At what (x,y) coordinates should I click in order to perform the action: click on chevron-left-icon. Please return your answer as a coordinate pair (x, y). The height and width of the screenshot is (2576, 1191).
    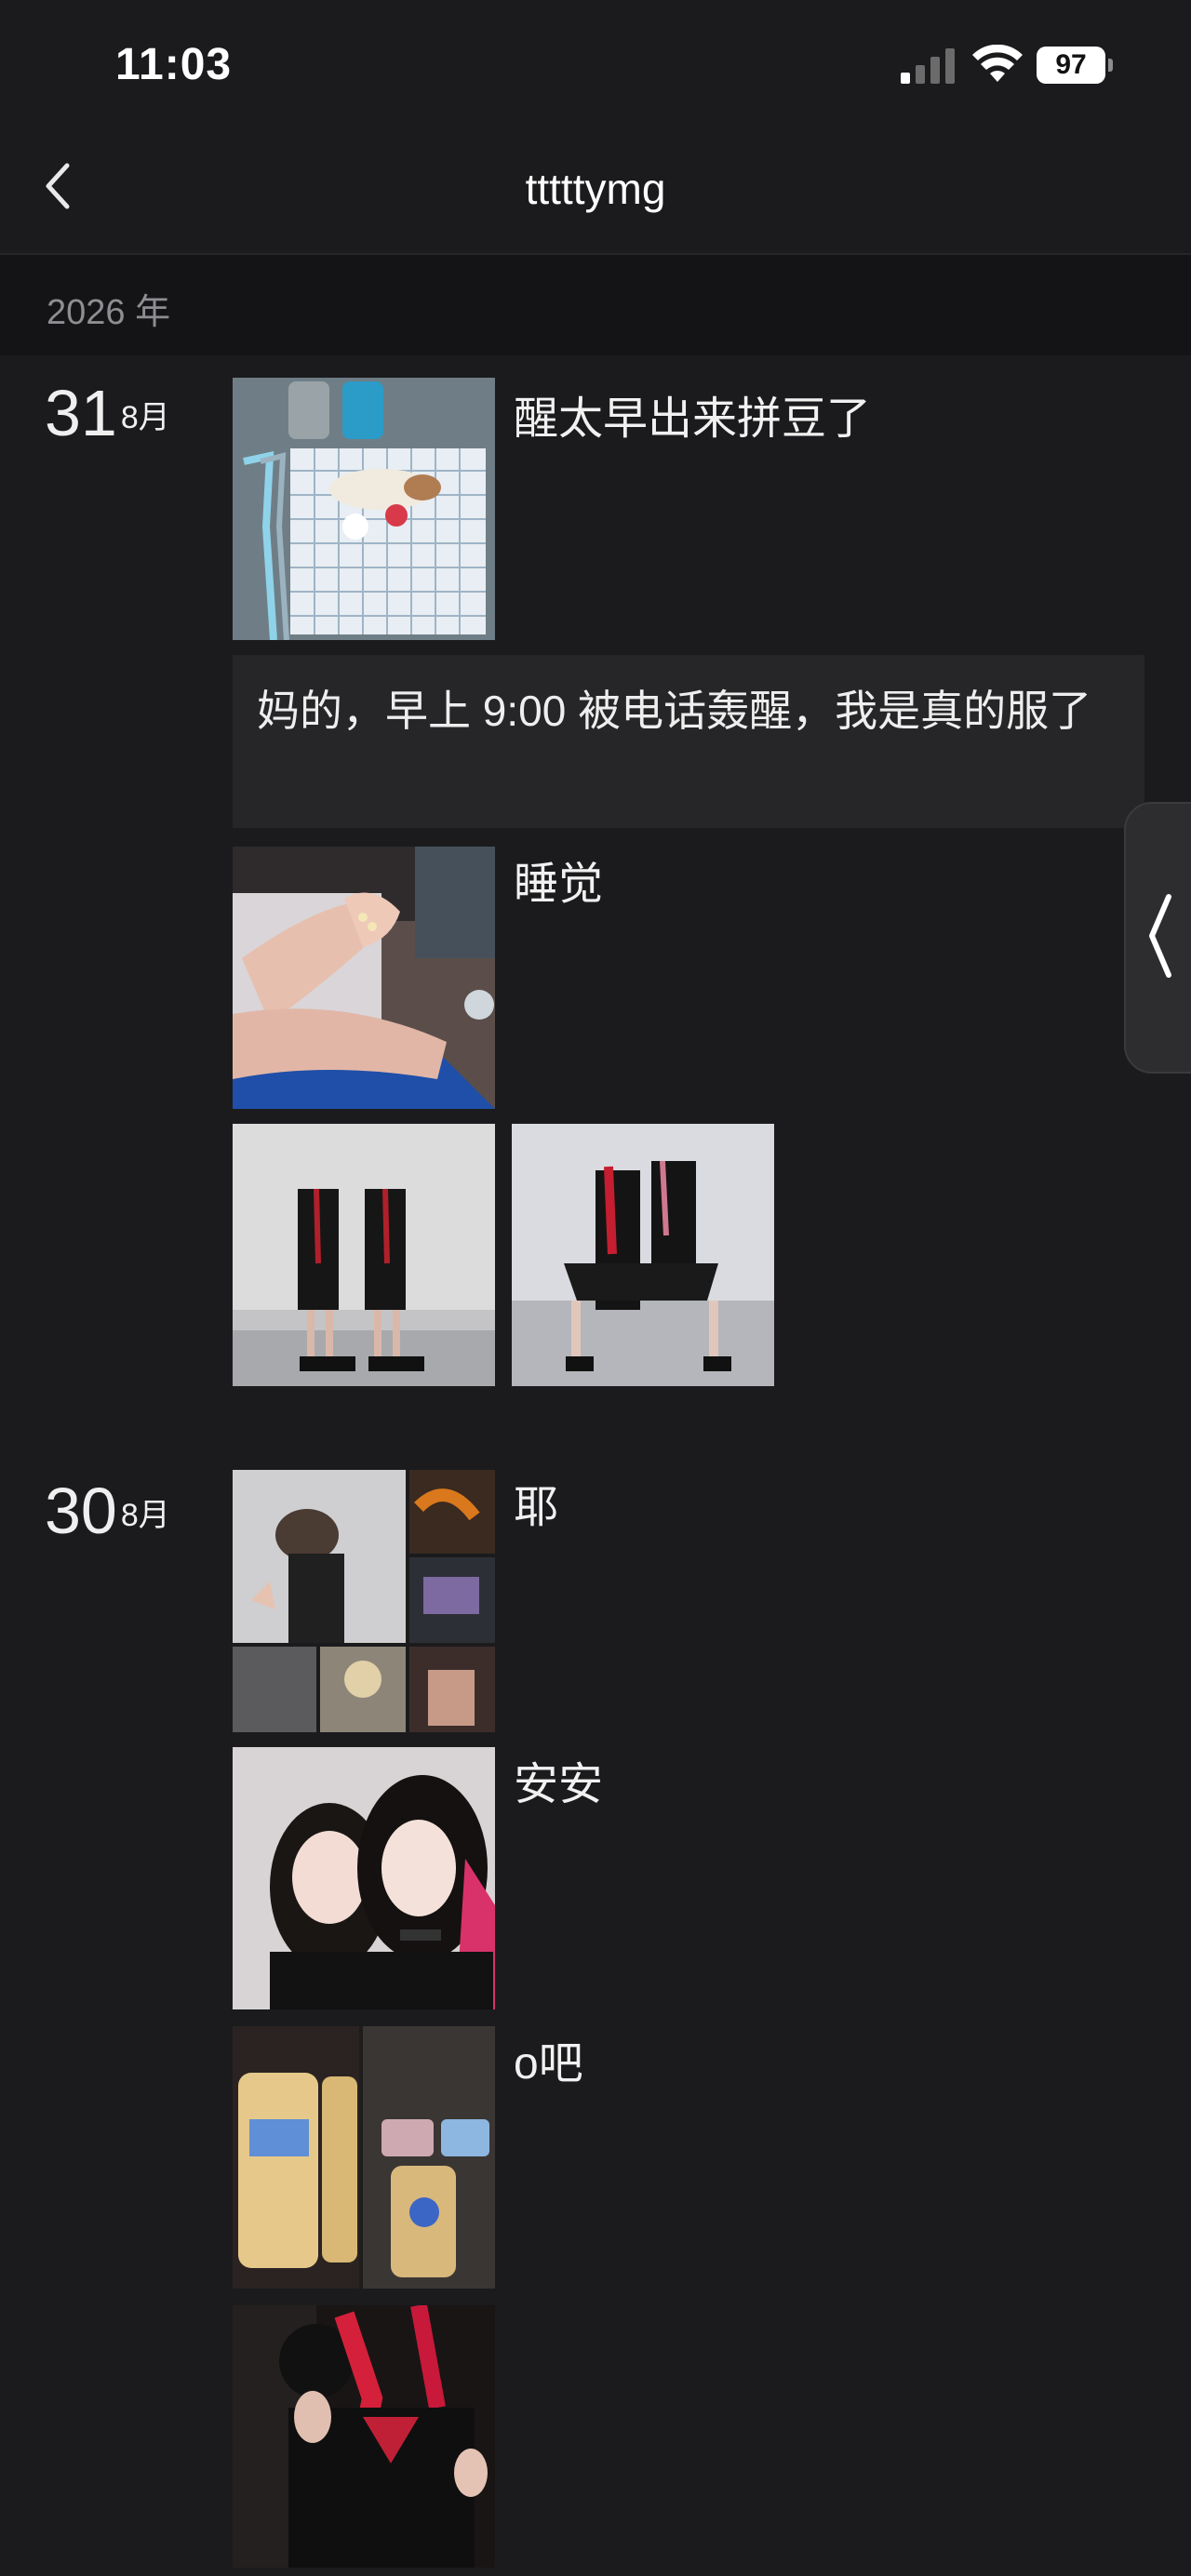
    Looking at the image, I should click on (1160, 936).